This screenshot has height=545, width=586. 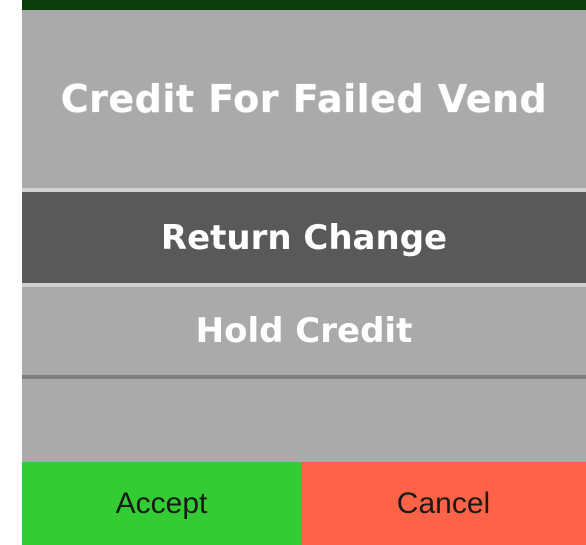 What do you see at coordinates (304, 5) in the screenshot?
I see `top-bar` at bounding box center [304, 5].